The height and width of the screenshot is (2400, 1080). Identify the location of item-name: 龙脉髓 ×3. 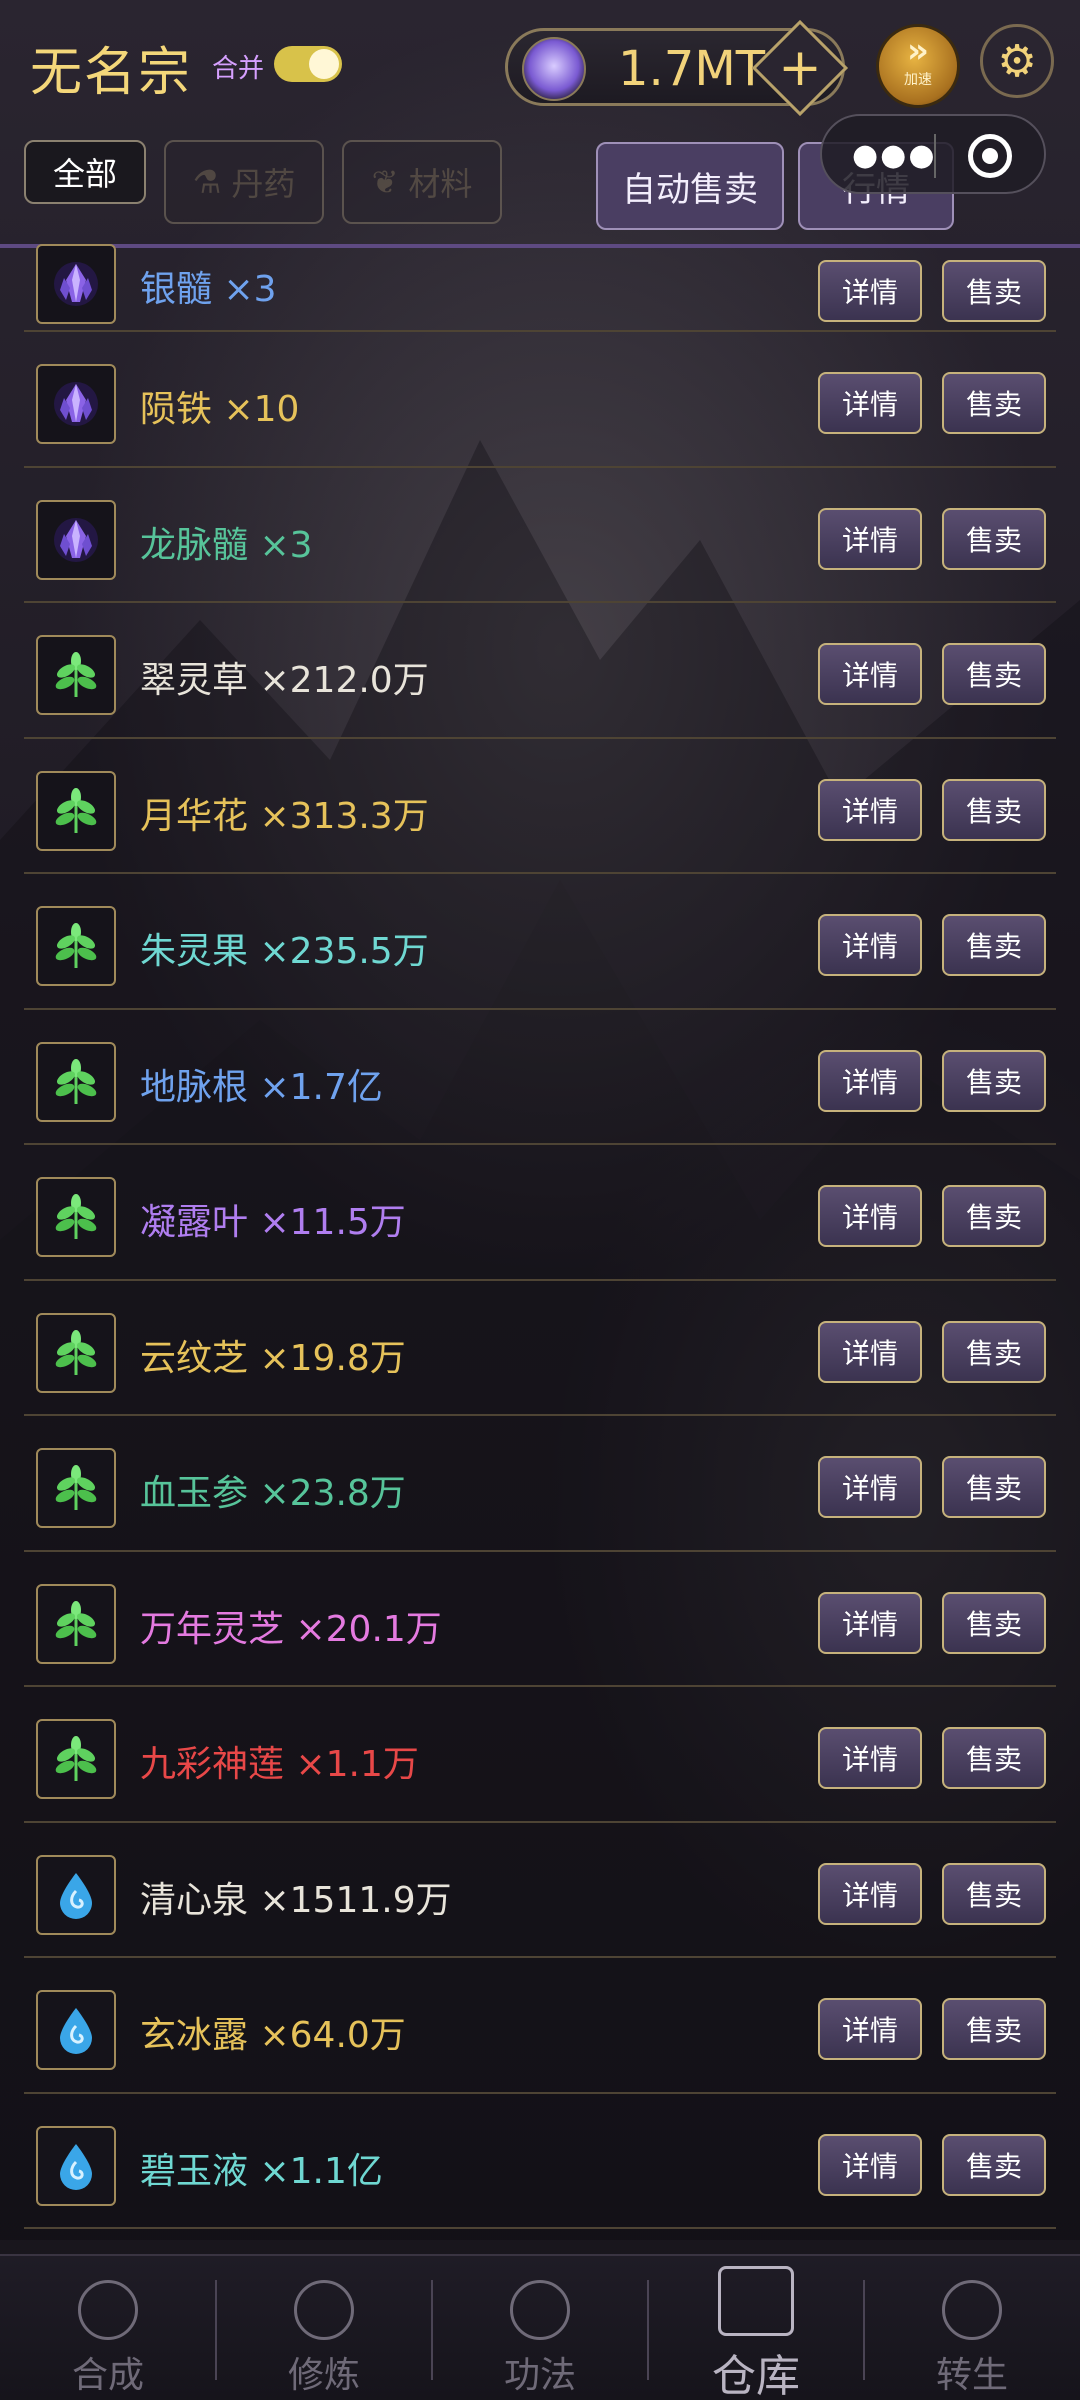
(226, 542).